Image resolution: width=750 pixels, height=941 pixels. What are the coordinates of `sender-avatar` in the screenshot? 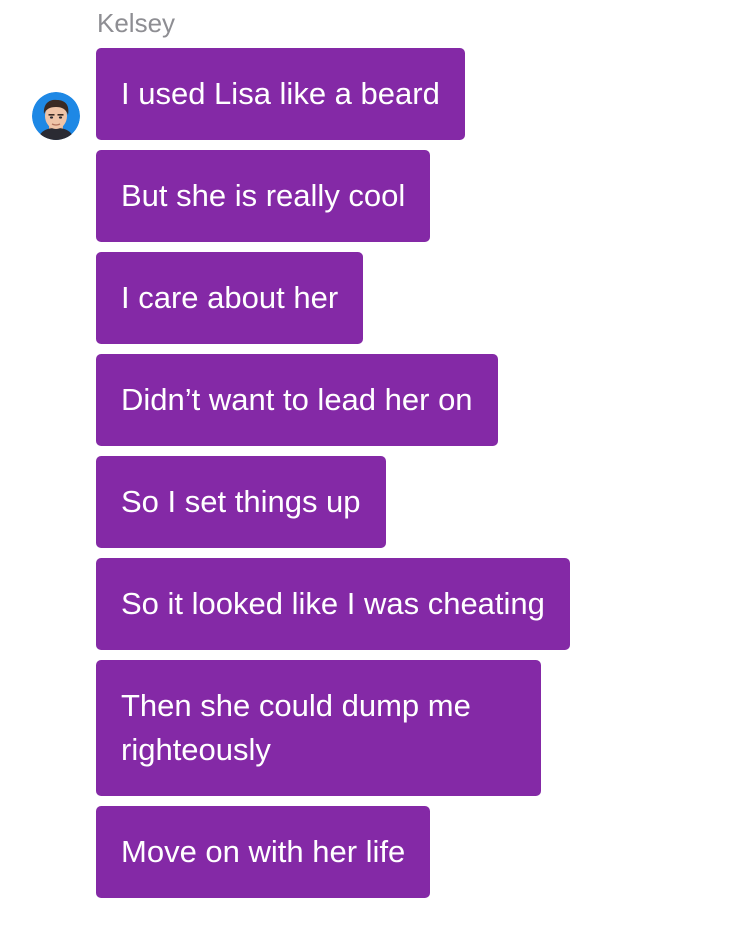 It's located at (56, 116).